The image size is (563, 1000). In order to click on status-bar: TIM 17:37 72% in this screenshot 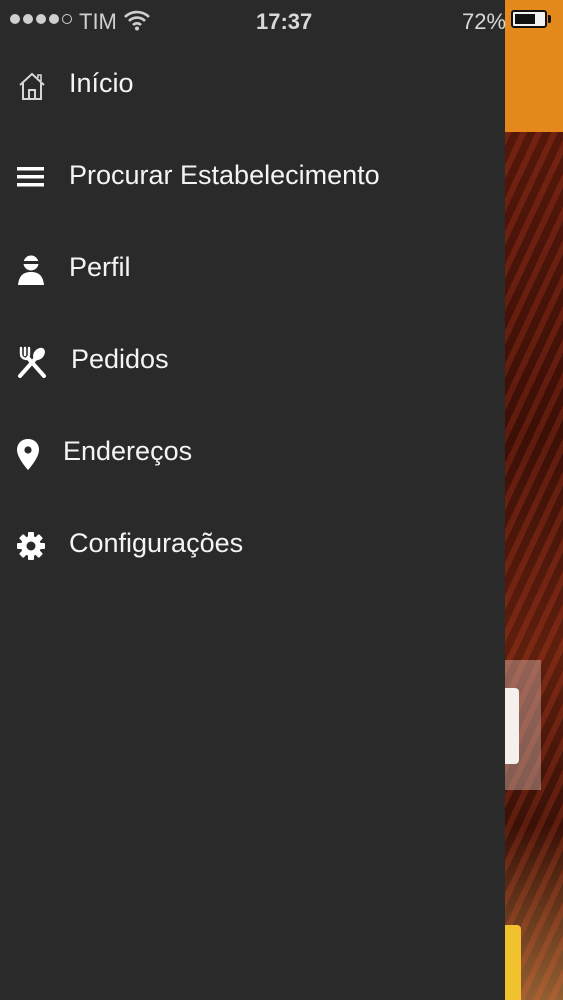, I will do `click(281, 21)`.